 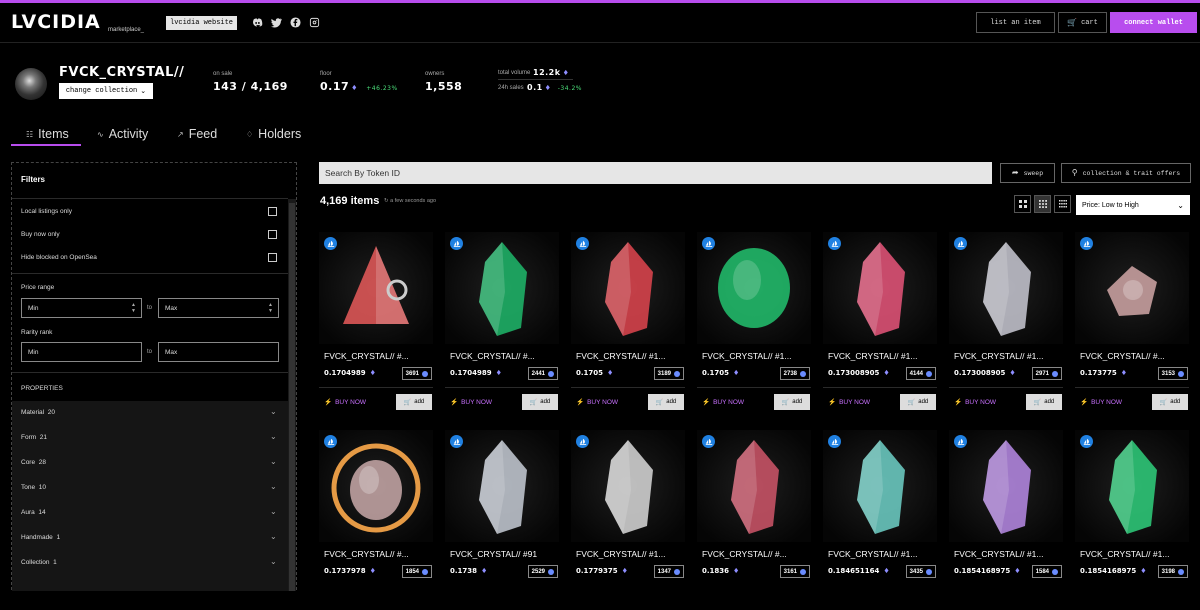 I want to click on nft-card: FVCK_CRYSTAL// #1... 0.184651164 ♦ 3435, so click(x=880, y=520).